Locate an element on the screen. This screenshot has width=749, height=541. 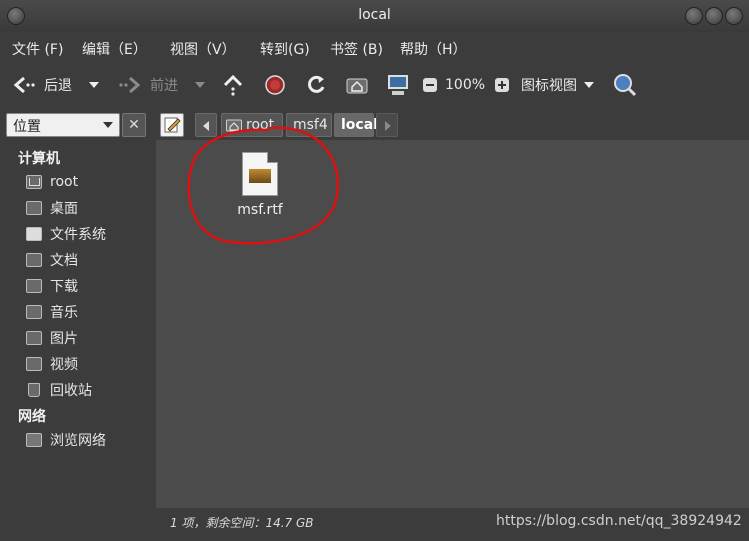
chevron-down-icon is located at coordinates (108, 125).